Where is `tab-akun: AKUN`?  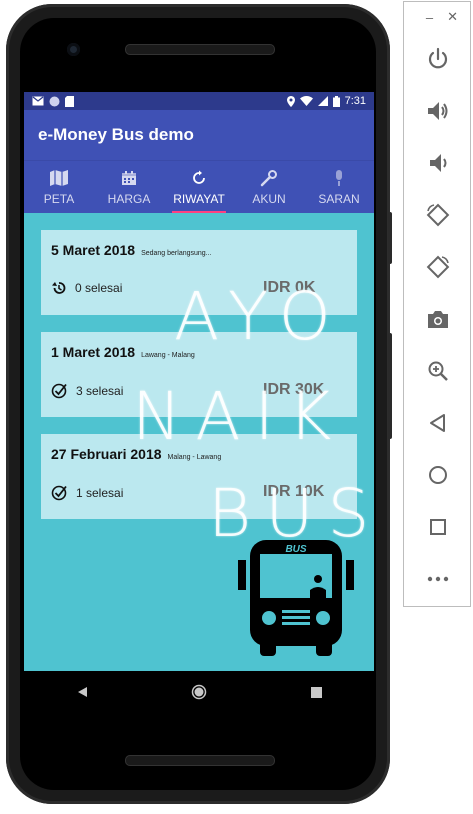
tab-akun: AKUN is located at coordinates (269, 187).